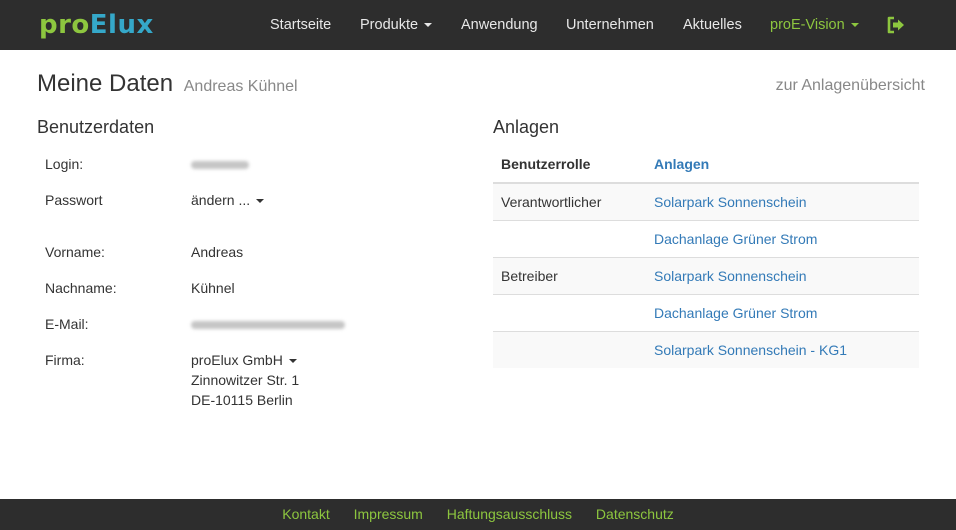 Image resolution: width=956 pixels, height=530 pixels. What do you see at coordinates (268, 324) in the screenshot?
I see `email-value` at bounding box center [268, 324].